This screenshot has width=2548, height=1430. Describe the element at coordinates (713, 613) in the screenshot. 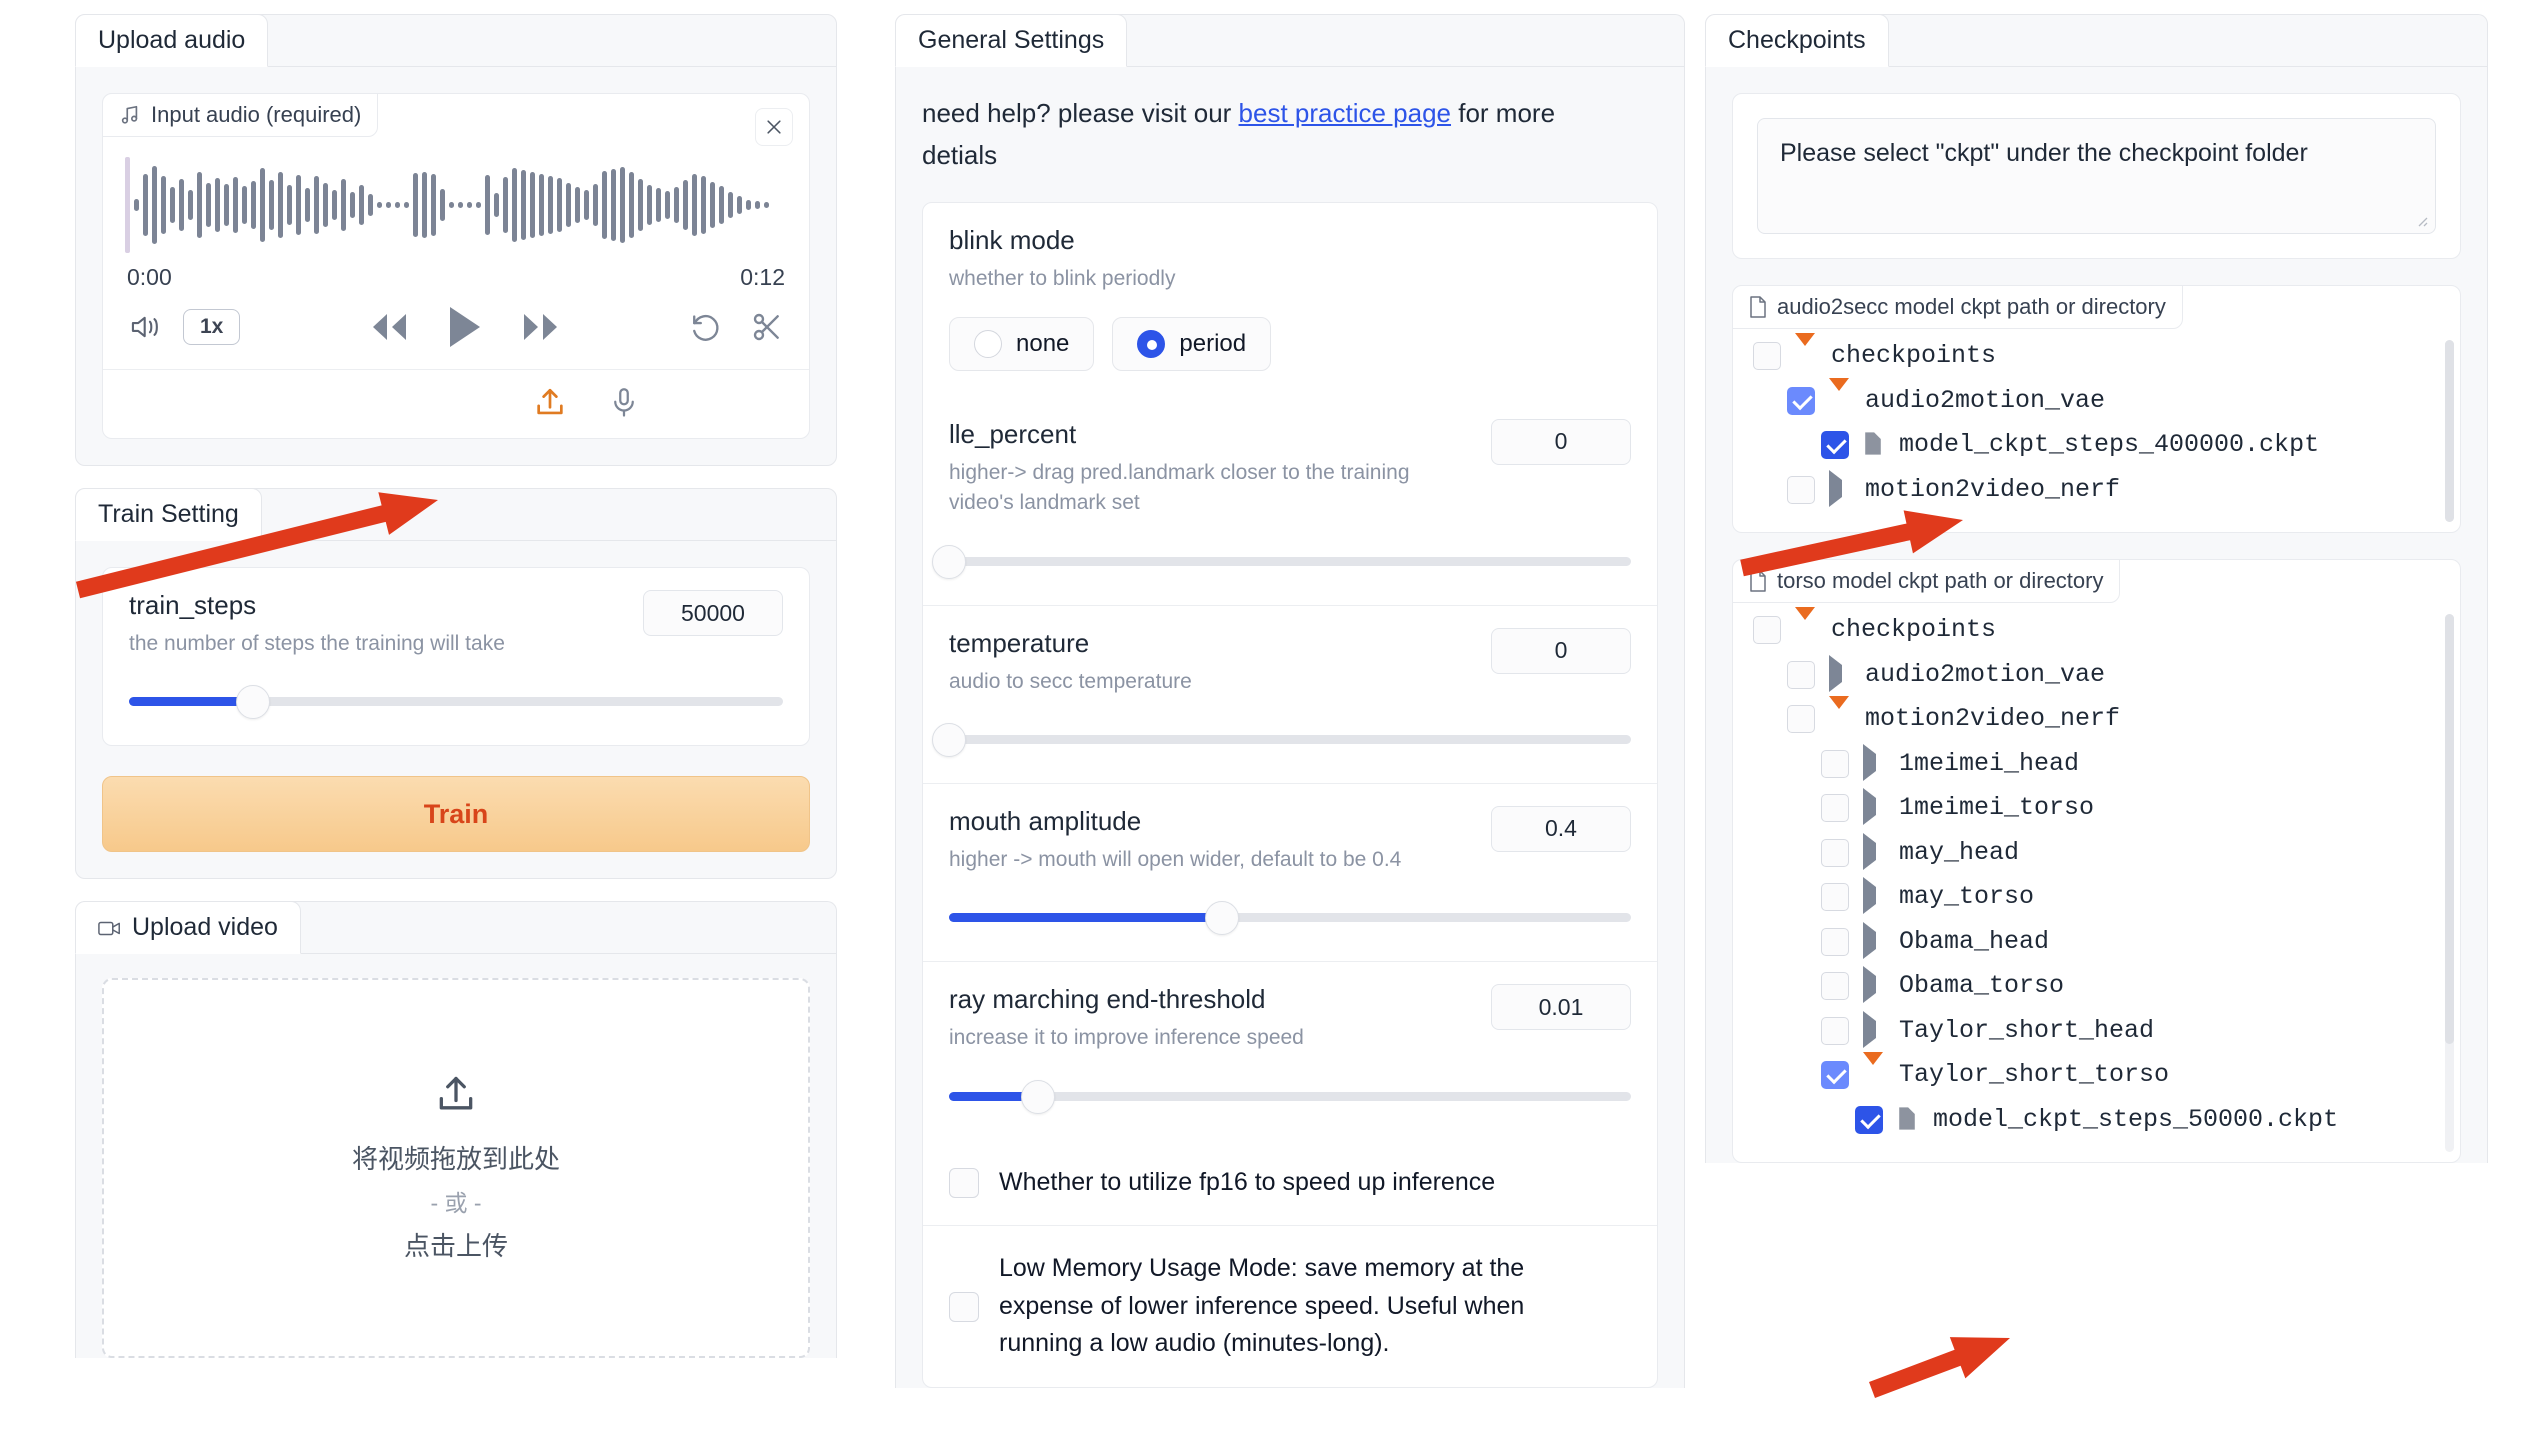

I see `train-steps-value: 50000` at that location.